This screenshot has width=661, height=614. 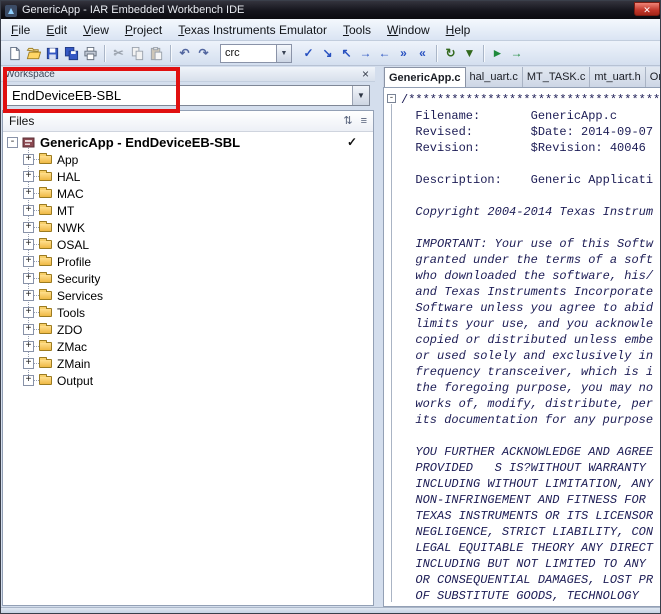 What do you see at coordinates (351, 142) in the screenshot?
I see `active-project-check-icon: ✓` at bounding box center [351, 142].